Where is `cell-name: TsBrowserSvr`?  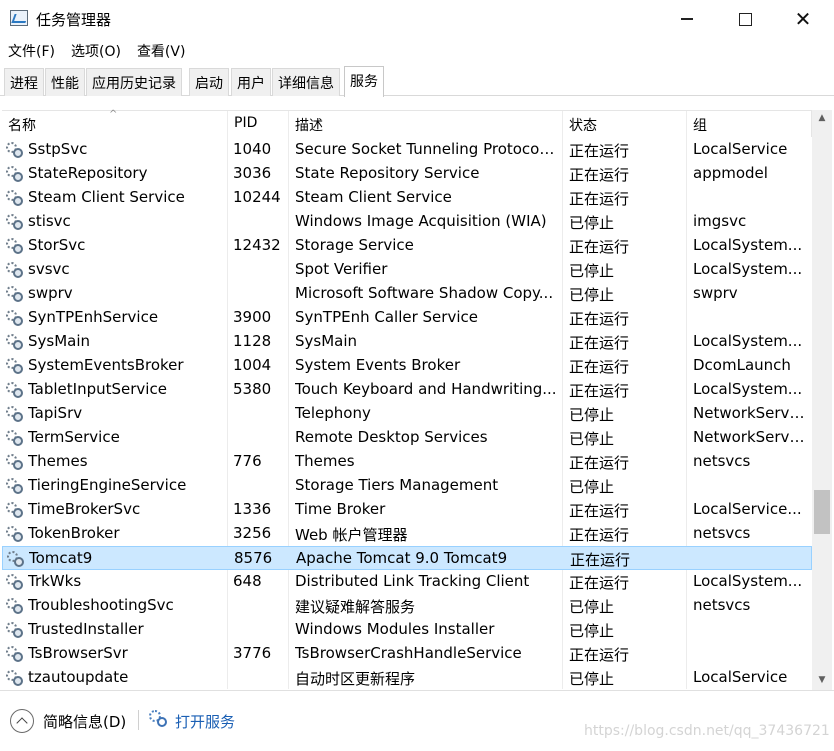
cell-name: TsBrowserSvr is located at coordinates (78, 653).